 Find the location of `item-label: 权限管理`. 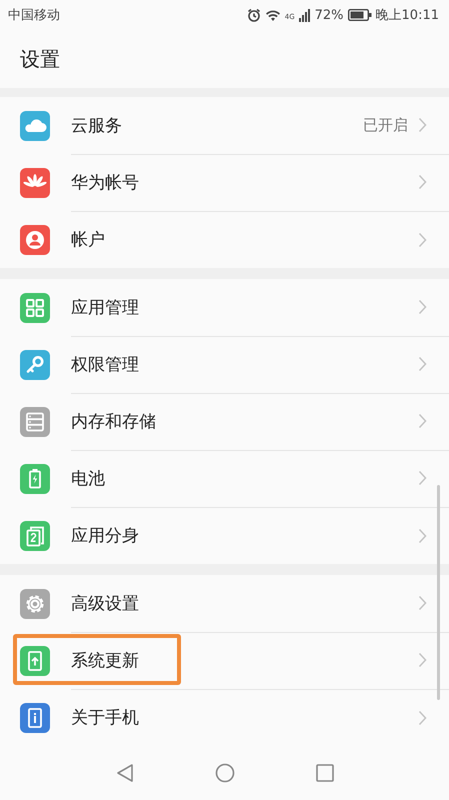

item-label: 权限管理 is located at coordinates (105, 365).